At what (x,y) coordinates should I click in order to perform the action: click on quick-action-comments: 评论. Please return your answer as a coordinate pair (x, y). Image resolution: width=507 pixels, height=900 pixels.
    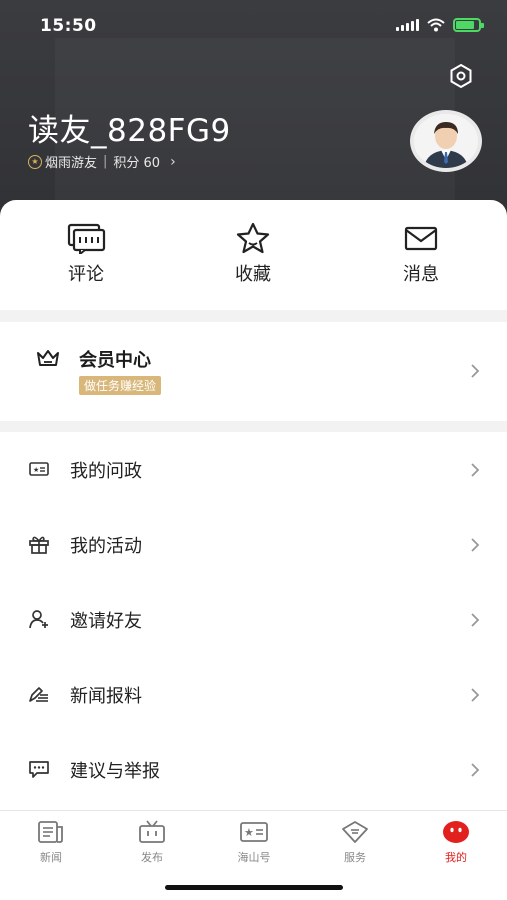
    Looking at the image, I should click on (86, 254).